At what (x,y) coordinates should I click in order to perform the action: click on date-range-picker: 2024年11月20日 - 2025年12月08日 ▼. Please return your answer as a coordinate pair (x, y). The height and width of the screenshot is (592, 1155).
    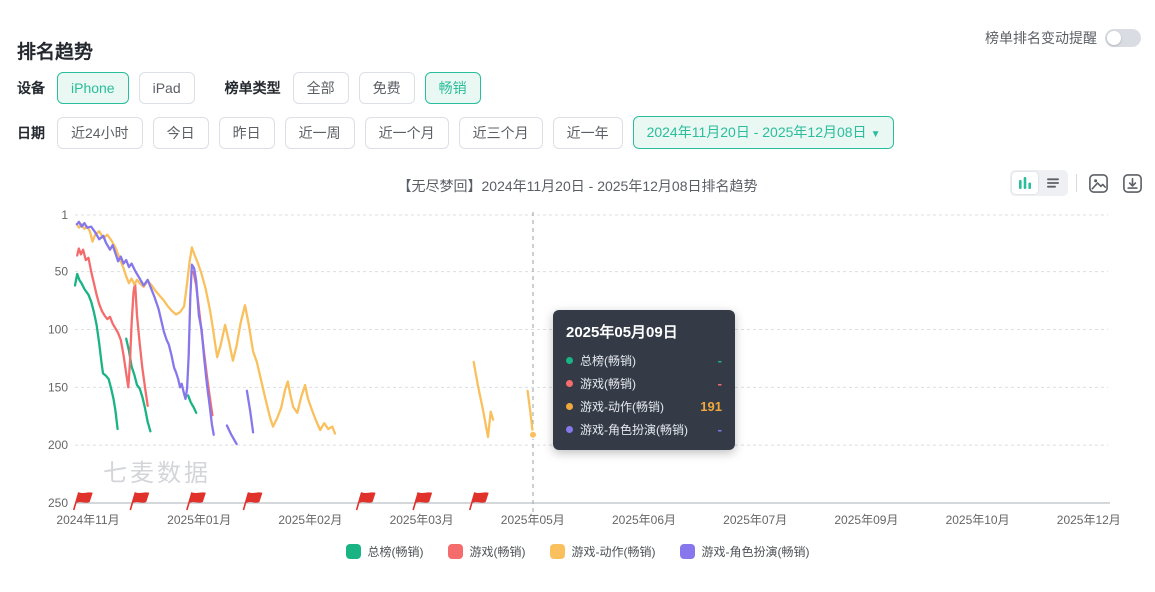
    Looking at the image, I should click on (763, 132).